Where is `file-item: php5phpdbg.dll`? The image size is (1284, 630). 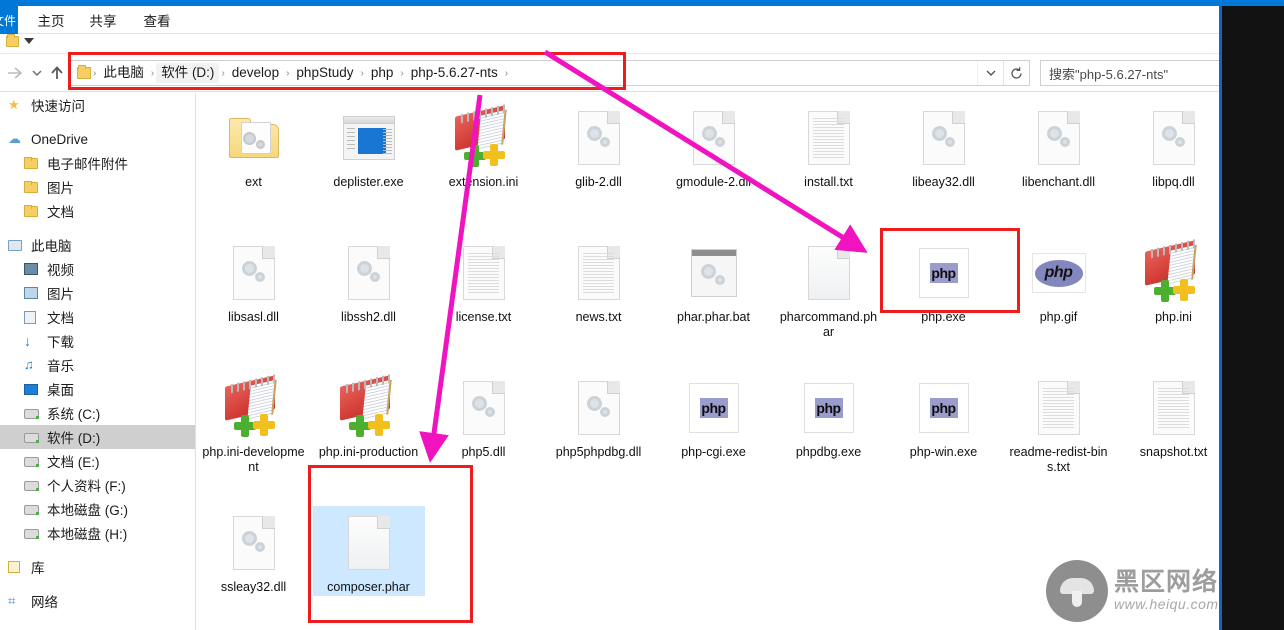
file-item: php5phpdbg.dll is located at coordinates (598, 434).